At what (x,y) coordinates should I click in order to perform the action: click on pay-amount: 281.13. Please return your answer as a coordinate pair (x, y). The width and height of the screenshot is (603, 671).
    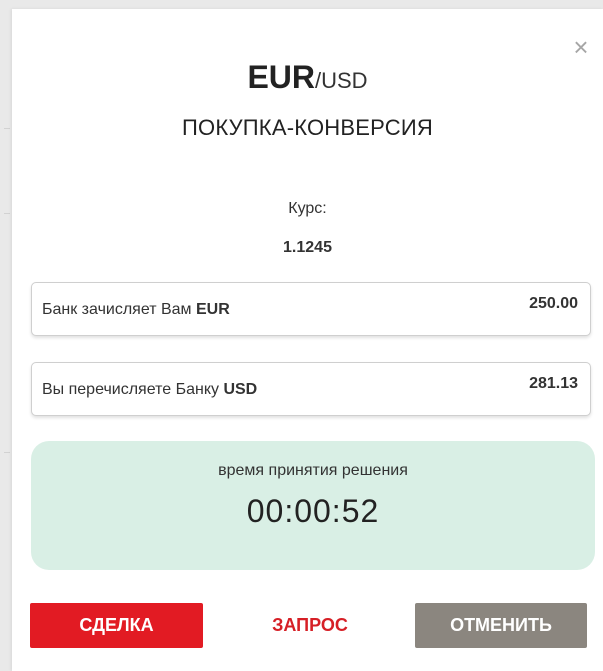
    Looking at the image, I should click on (553, 383).